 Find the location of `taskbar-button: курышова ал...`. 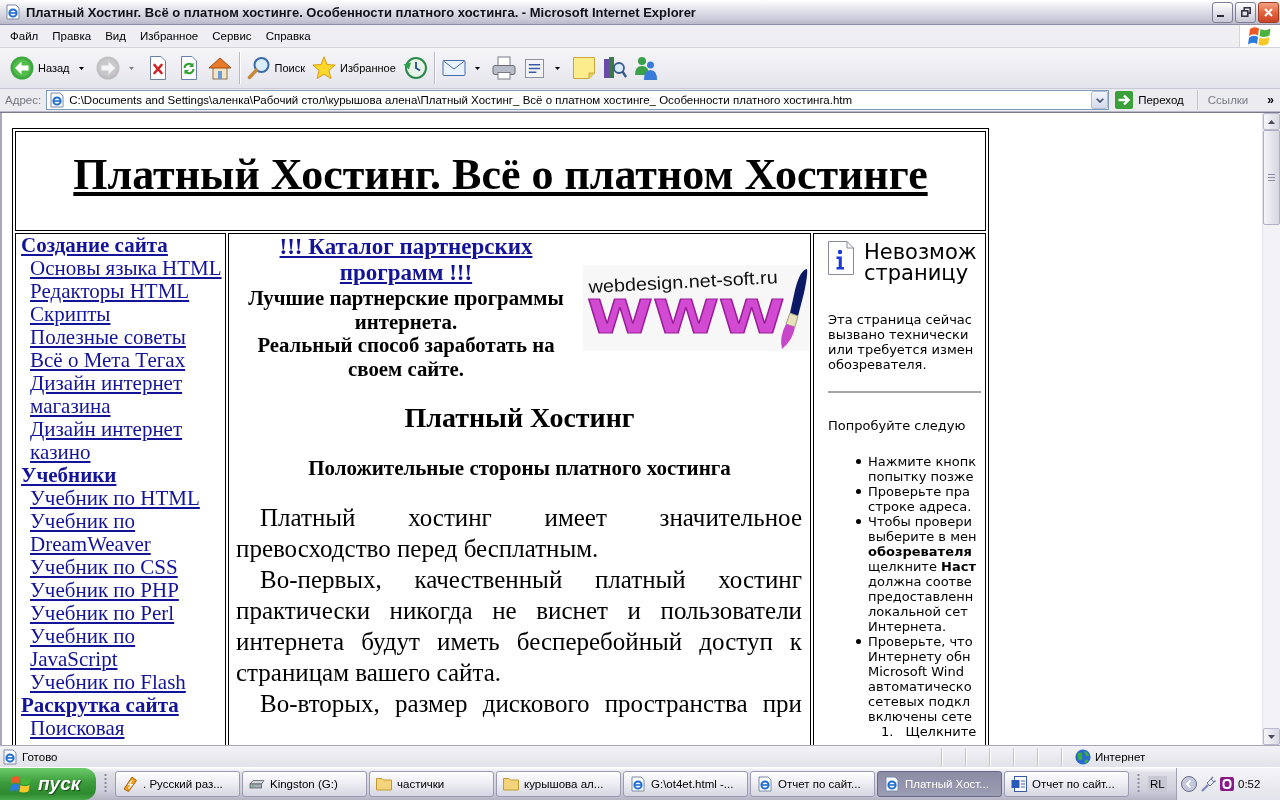

taskbar-button: курышова ал... is located at coordinates (558, 784).